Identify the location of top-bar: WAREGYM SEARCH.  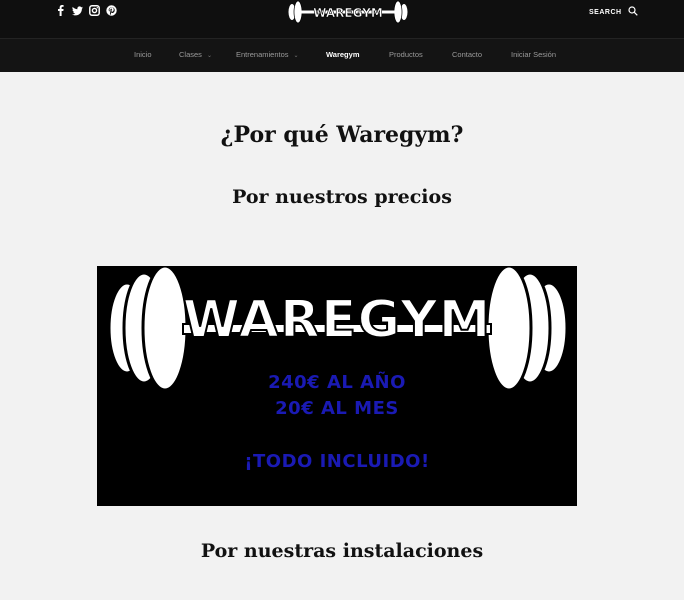
(342, 19).